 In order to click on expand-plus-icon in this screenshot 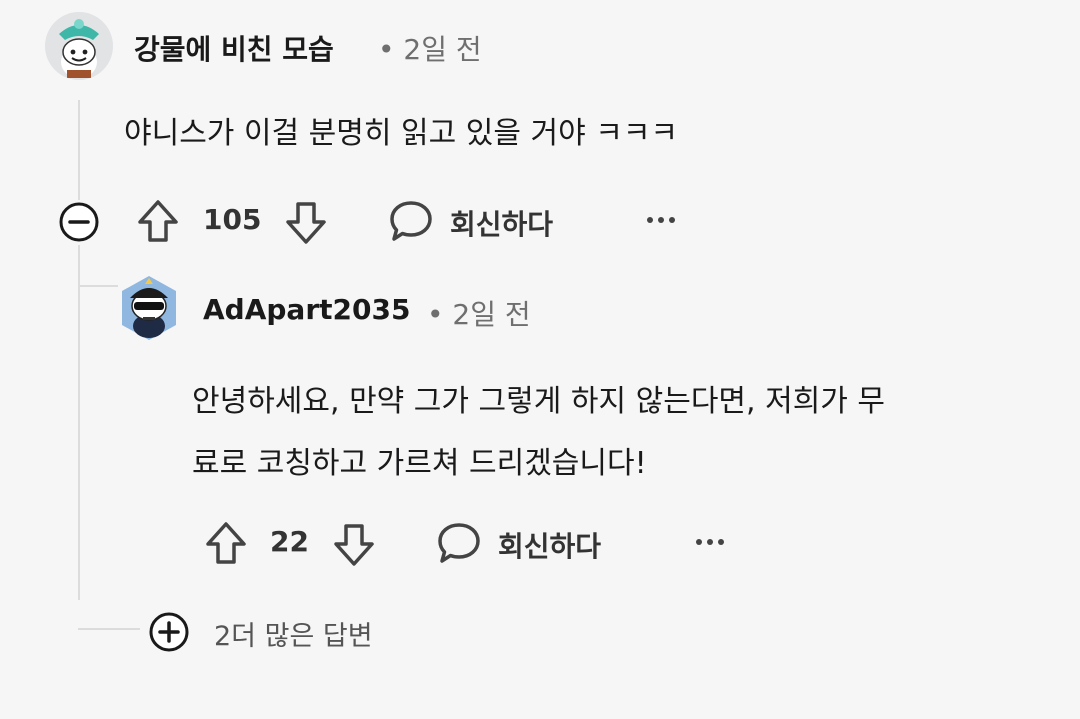, I will do `click(169, 632)`.